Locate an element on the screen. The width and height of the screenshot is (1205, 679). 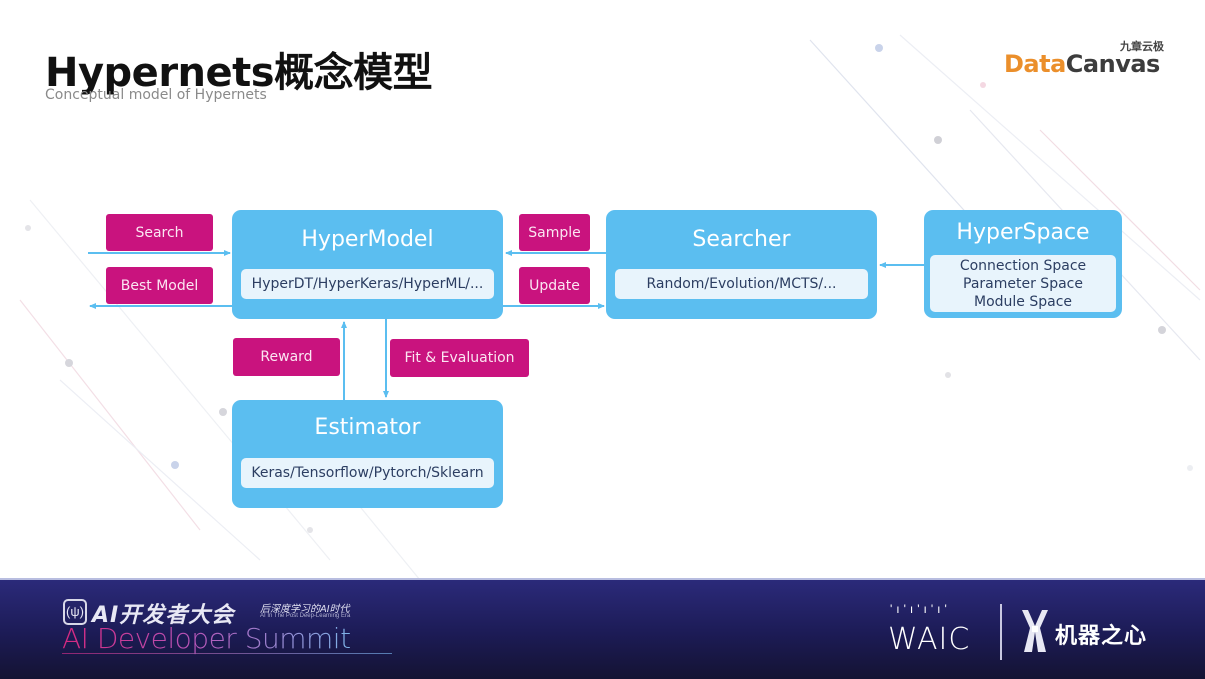
logo-data-text: Data is located at coordinates (1035, 64).